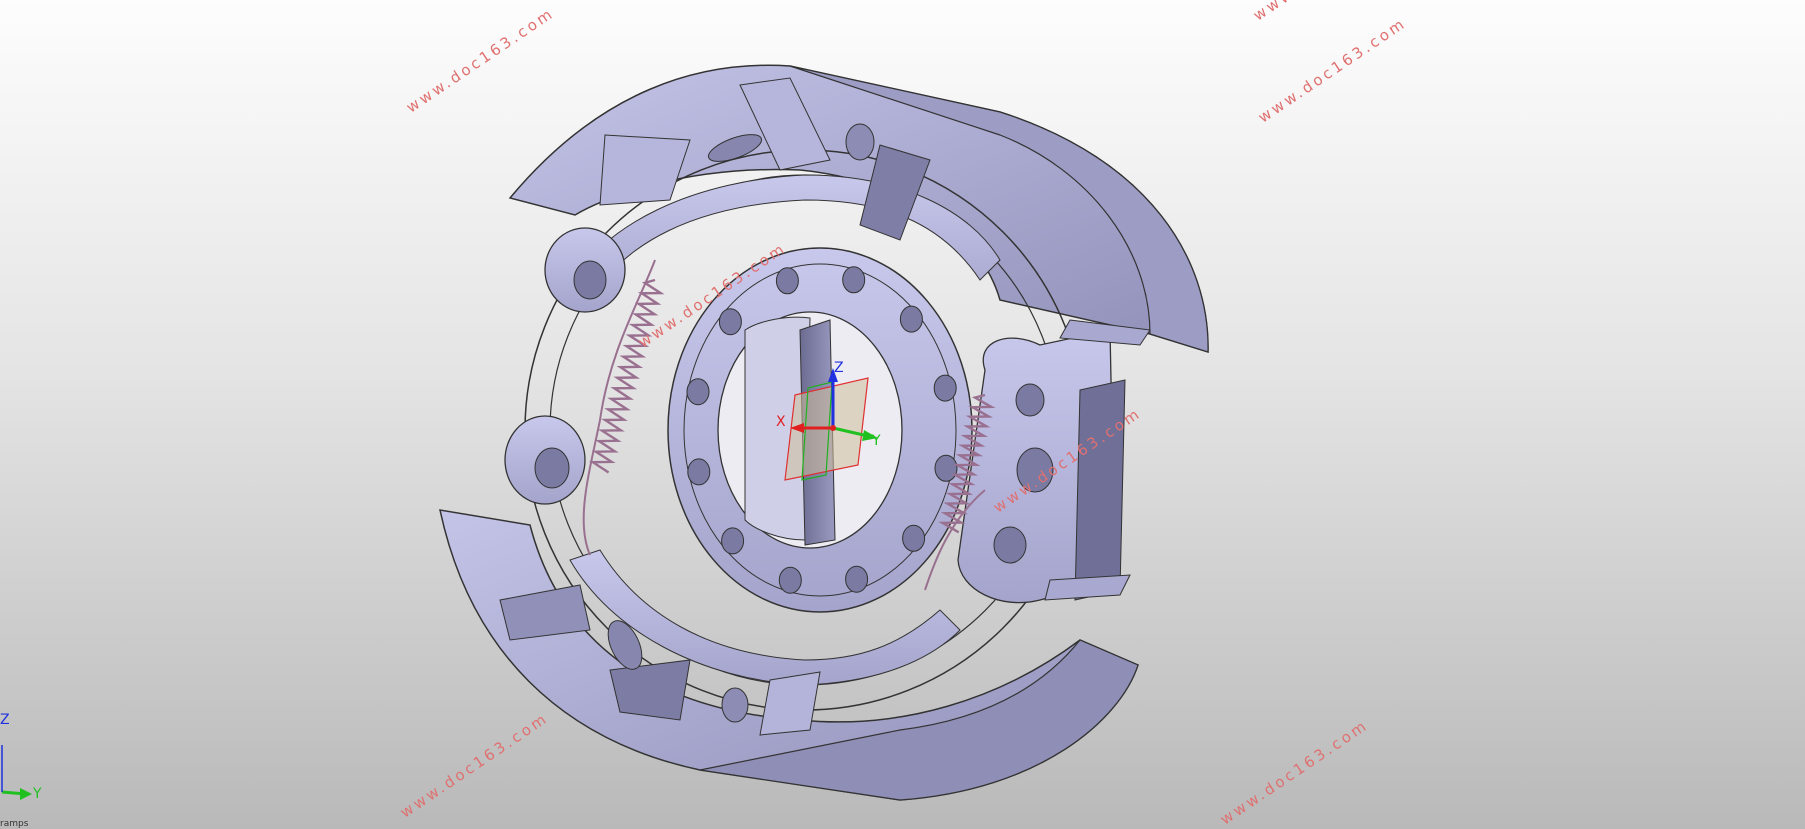  I want to click on corner-z-label: Z, so click(5, 720).